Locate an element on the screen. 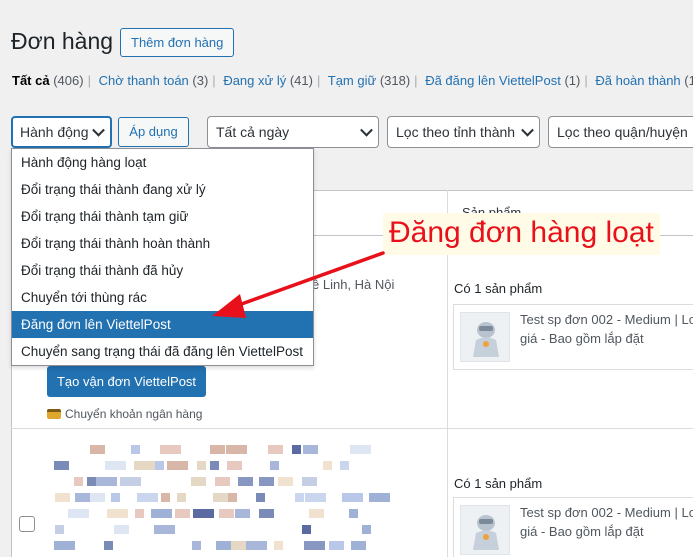 This screenshot has height=557, width=693. product-count: Có 1 sản phẩm is located at coordinates (498, 483).